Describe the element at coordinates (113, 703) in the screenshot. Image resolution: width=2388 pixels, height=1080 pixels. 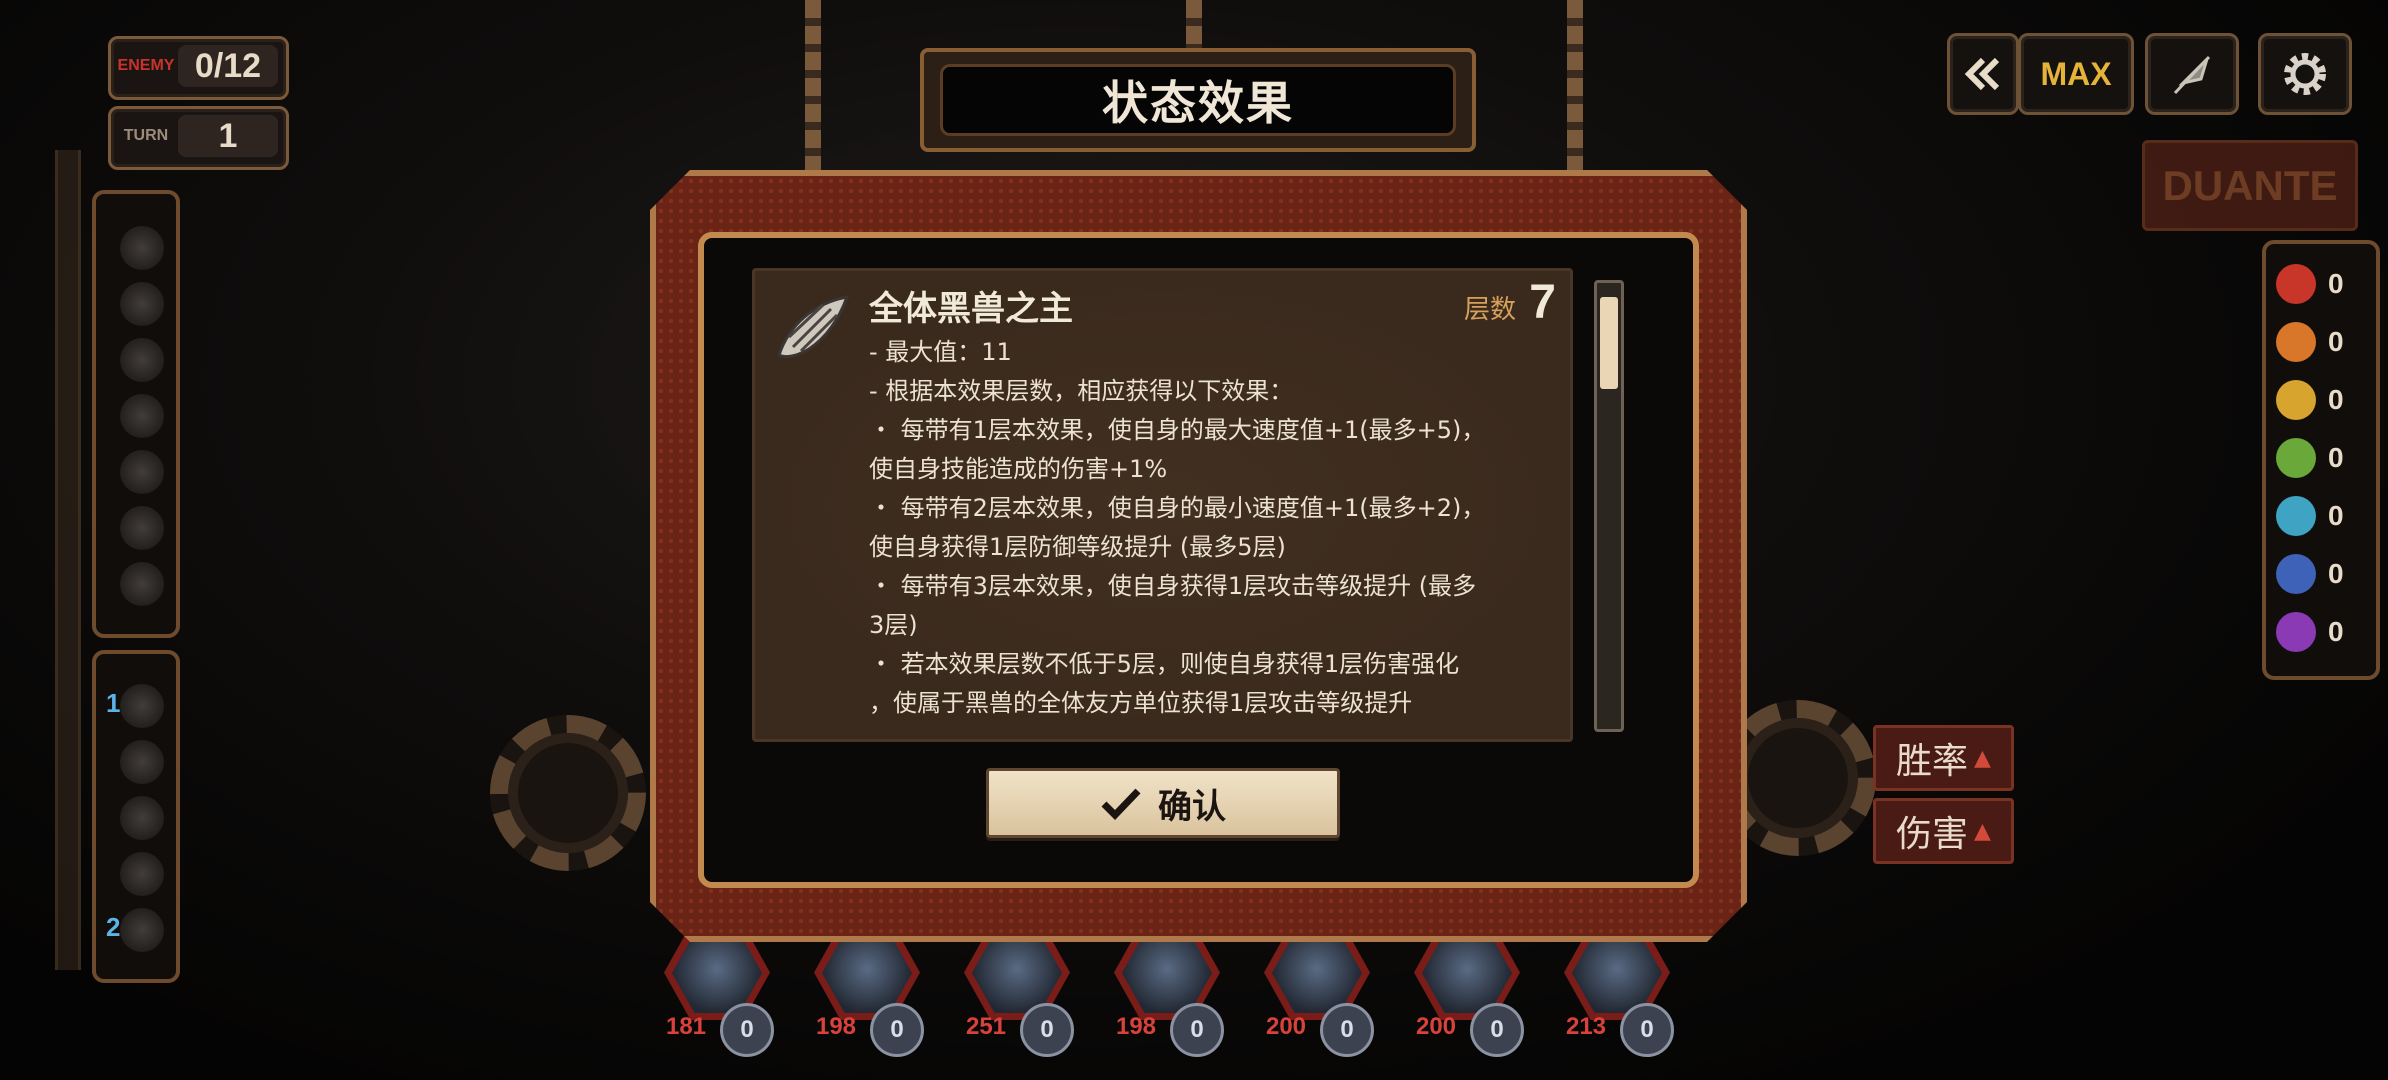
I see `skill-number: 1` at that location.